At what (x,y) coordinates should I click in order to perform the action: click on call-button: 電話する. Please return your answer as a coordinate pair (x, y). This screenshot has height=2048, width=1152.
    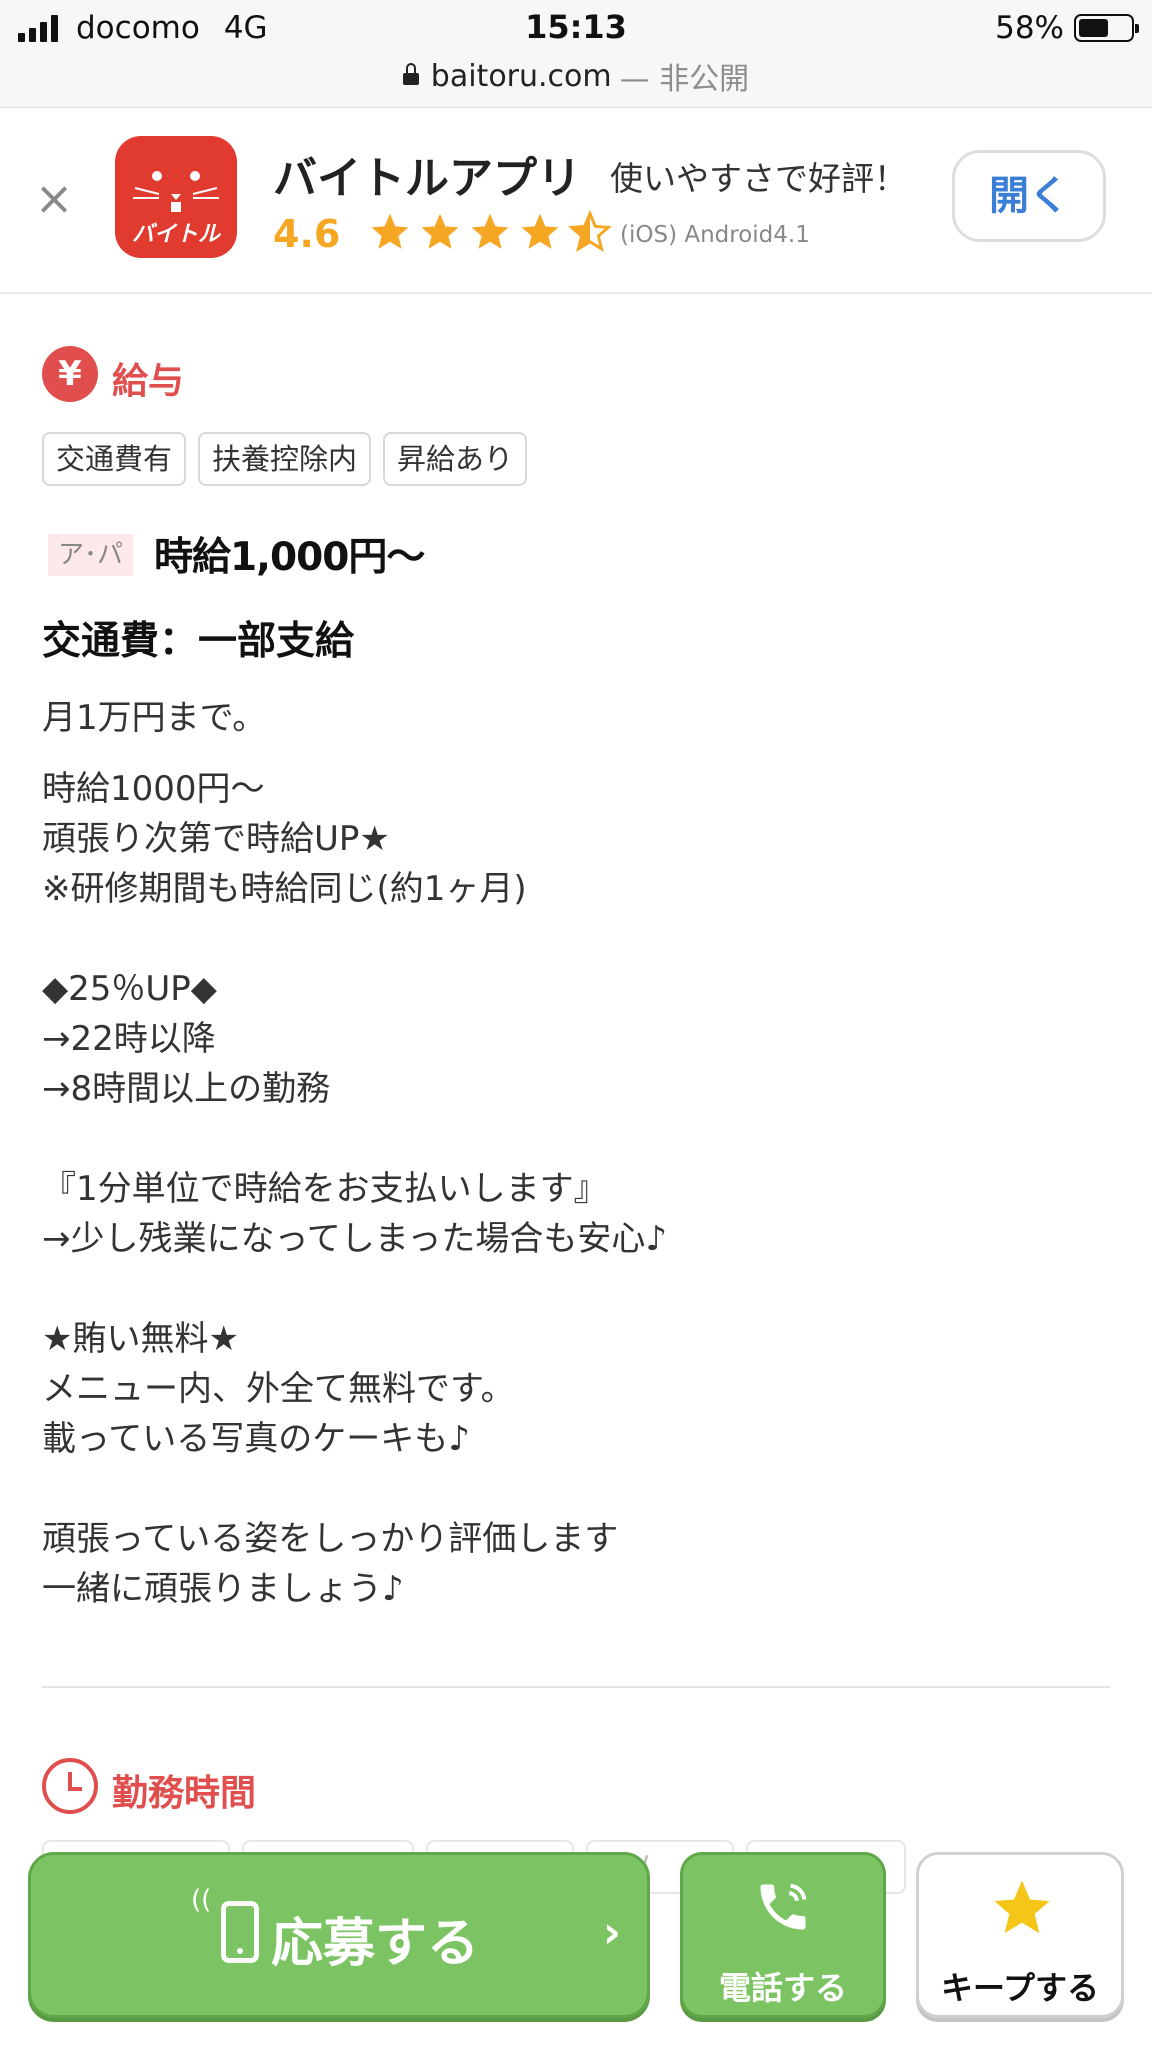
    Looking at the image, I should click on (783, 1935).